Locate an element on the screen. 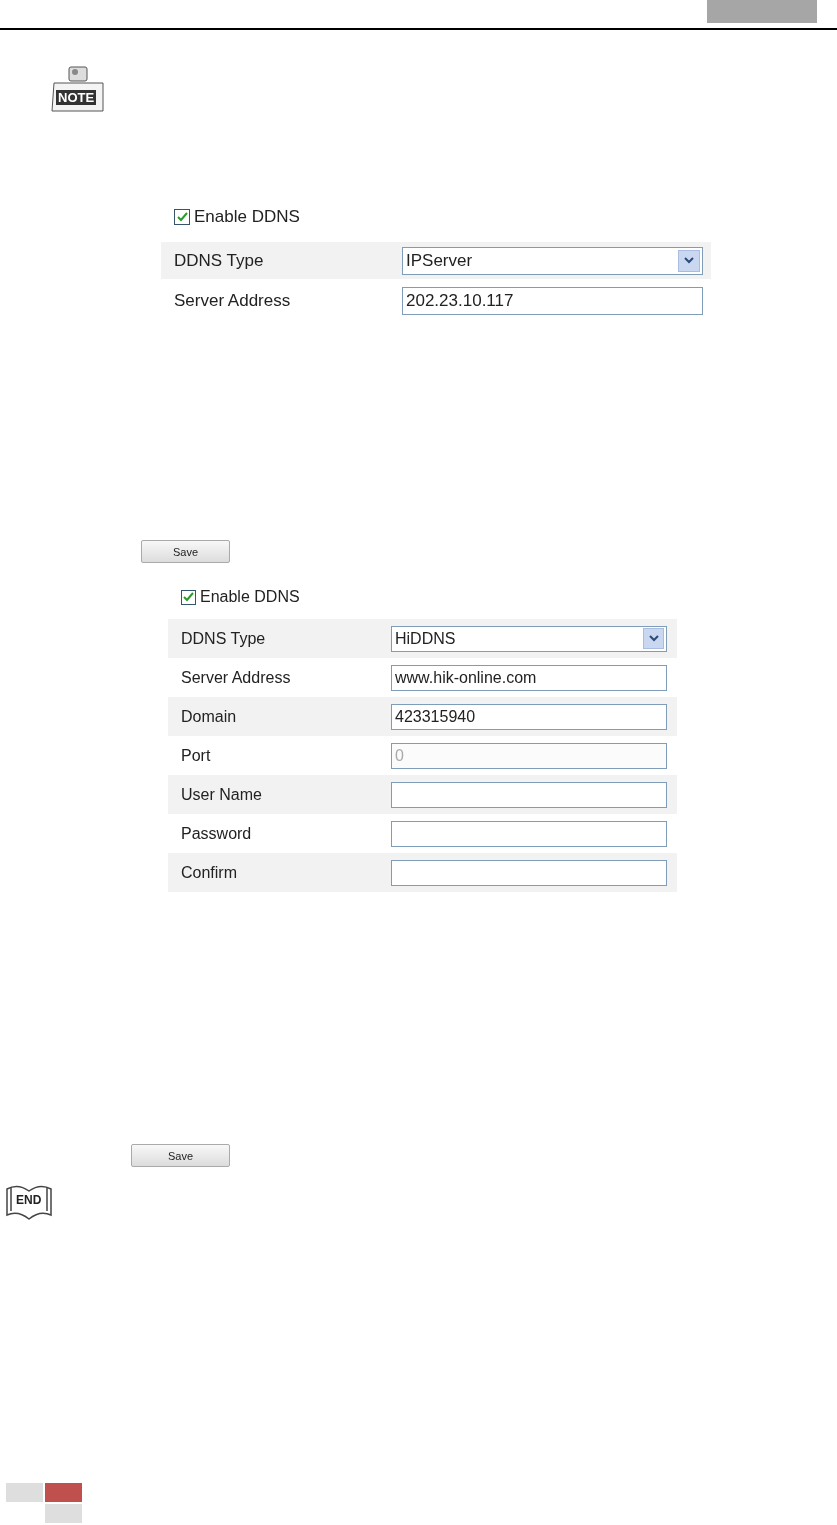 The height and width of the screenshot is (1525, 837). field-label: User Name is located at coordinates (221, 794).